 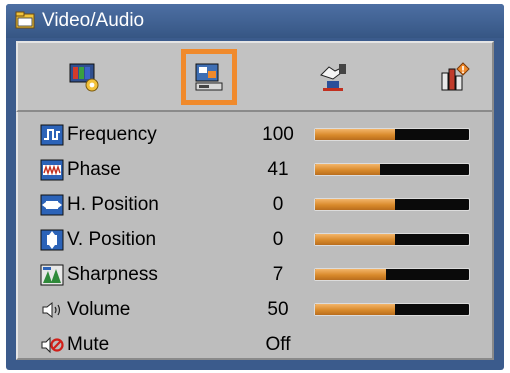 I want to click on options-icon, so click(x=455, y=76).